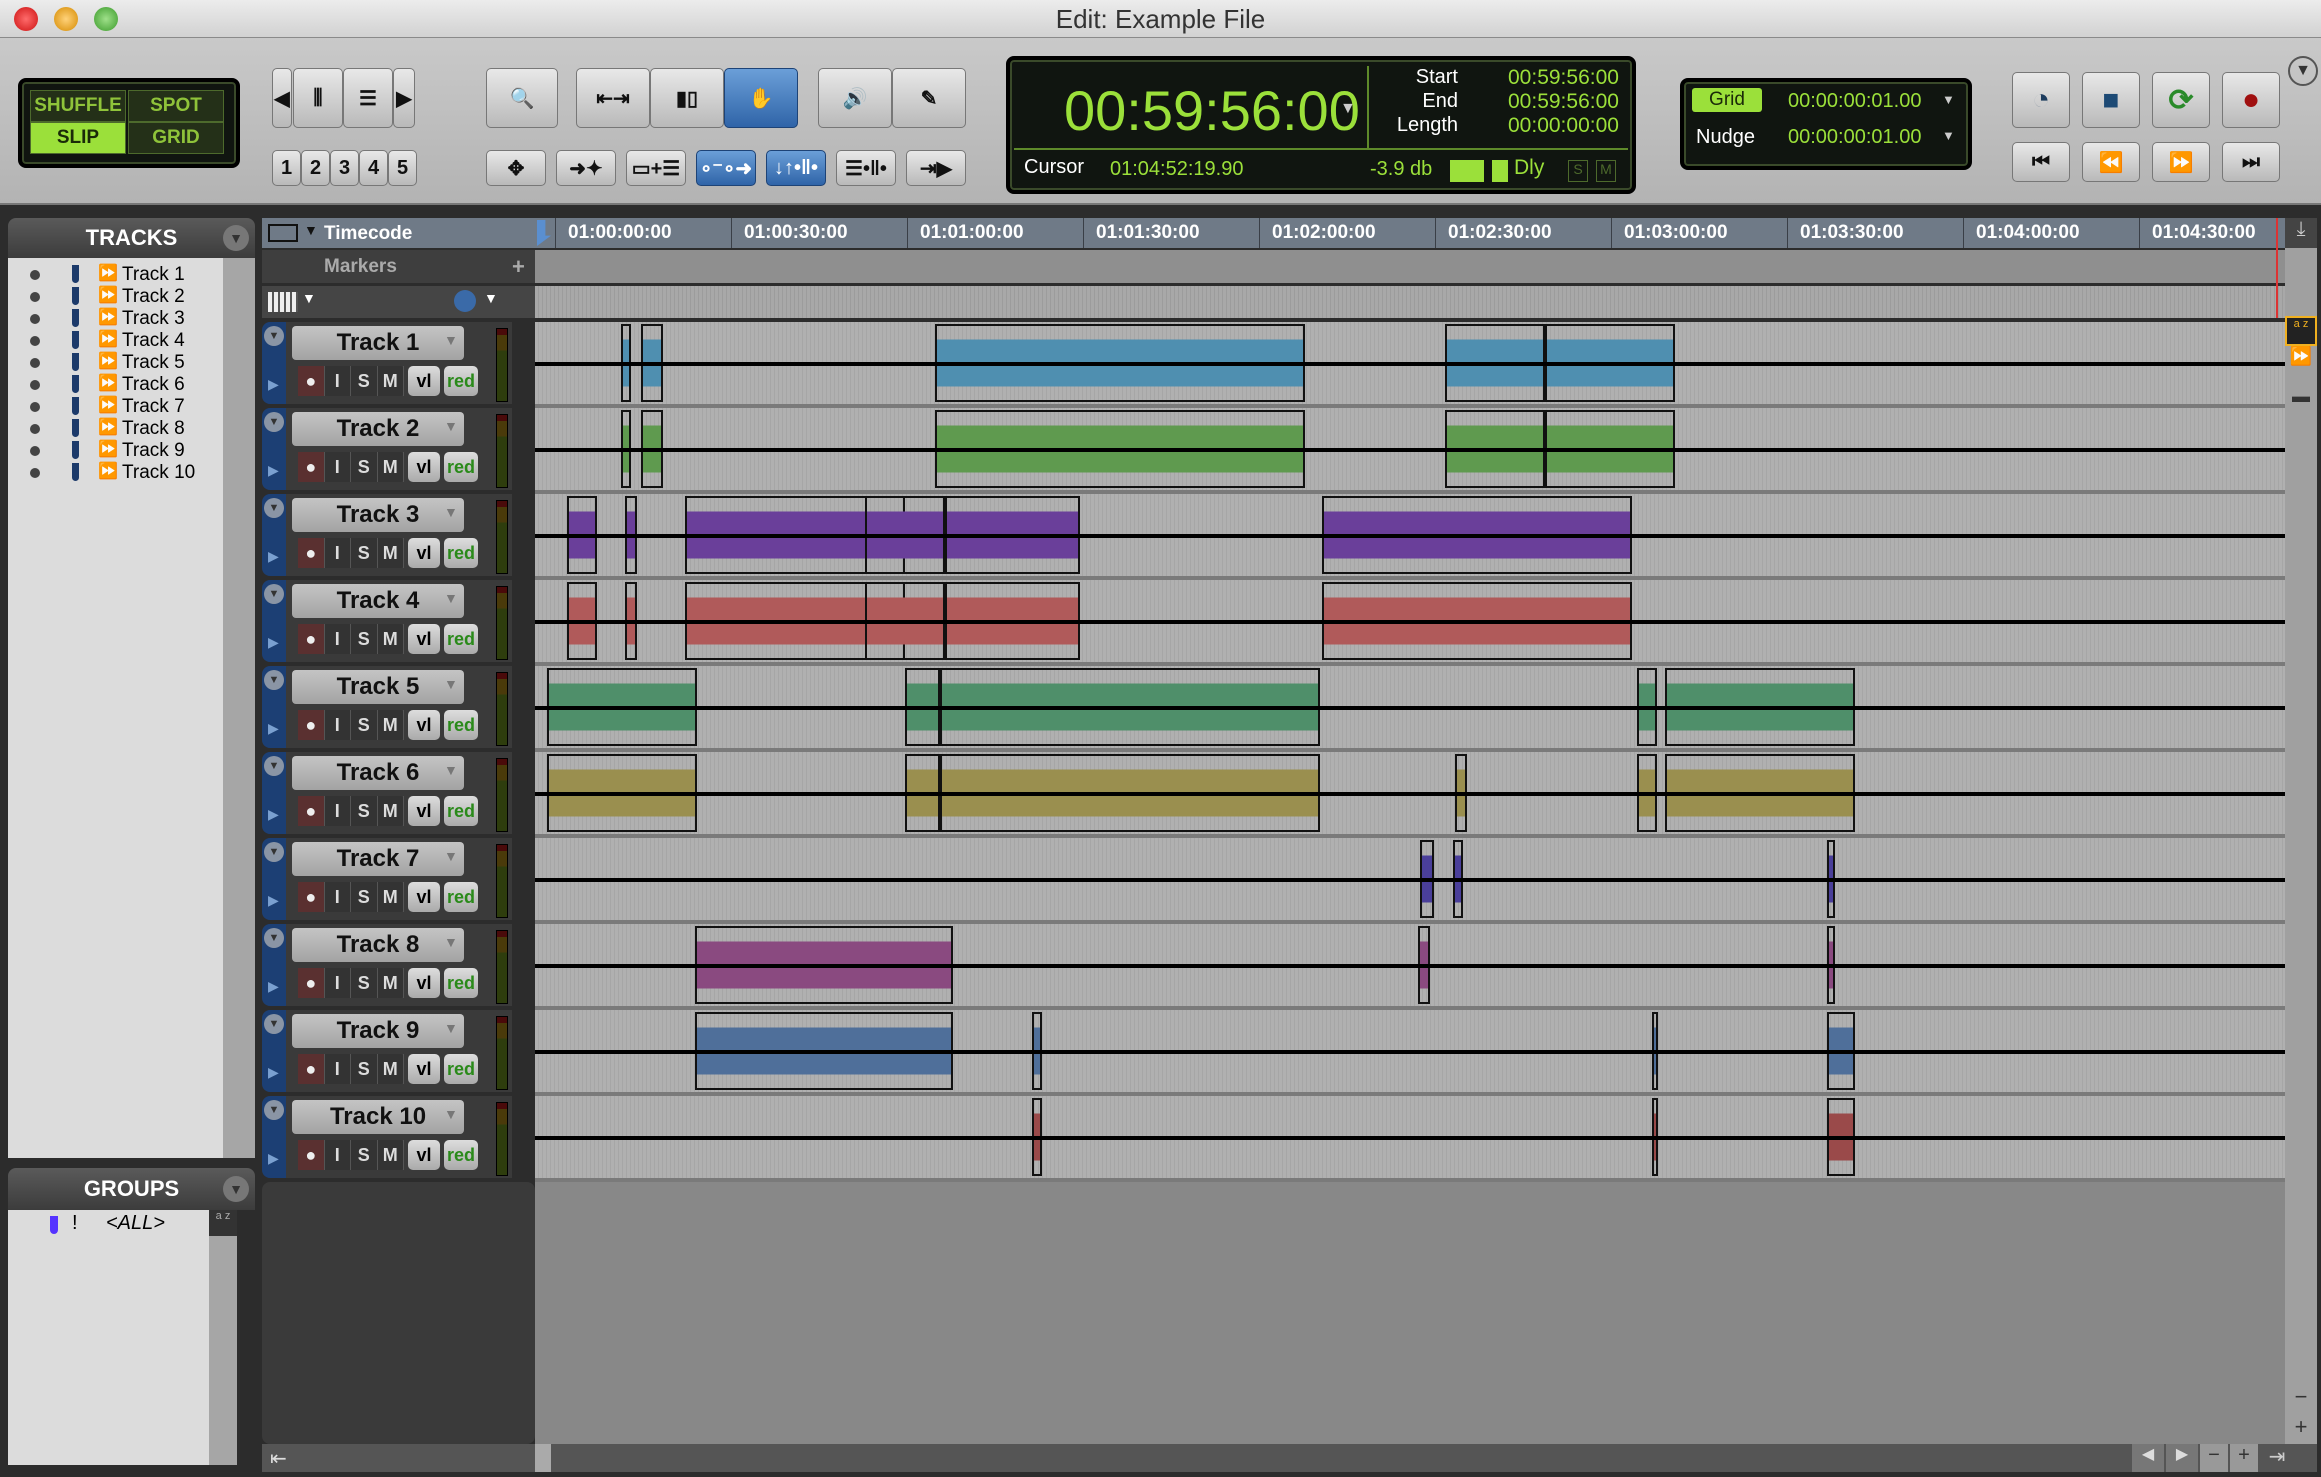 The width and height of the screenshot is (2321, 1477). I want to click on grid-label: Grid, so click(1727, 100).